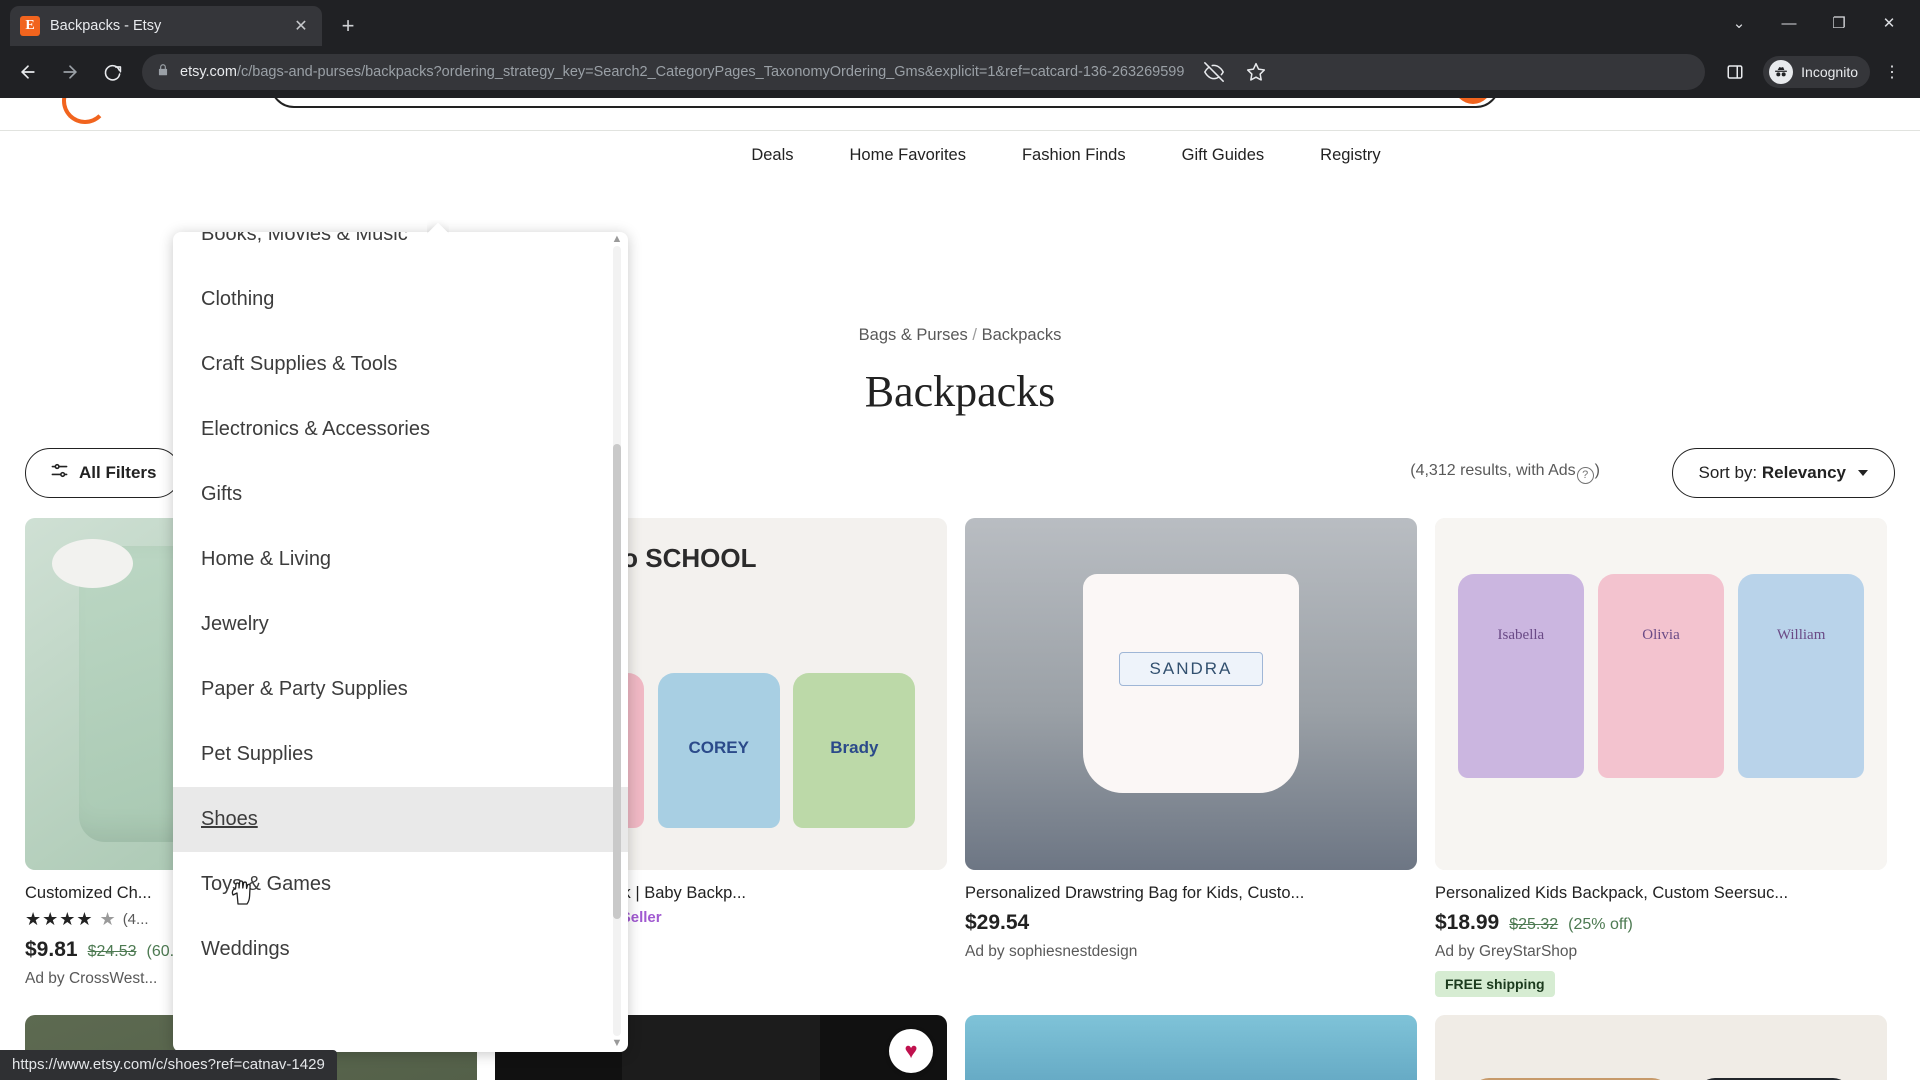 This screenshot has width=1920, height=1080. Describe the element at coordinates (1661, 952) in the screenshot. I see `product-ad-by: Ad by GreyStarShop` at that location.